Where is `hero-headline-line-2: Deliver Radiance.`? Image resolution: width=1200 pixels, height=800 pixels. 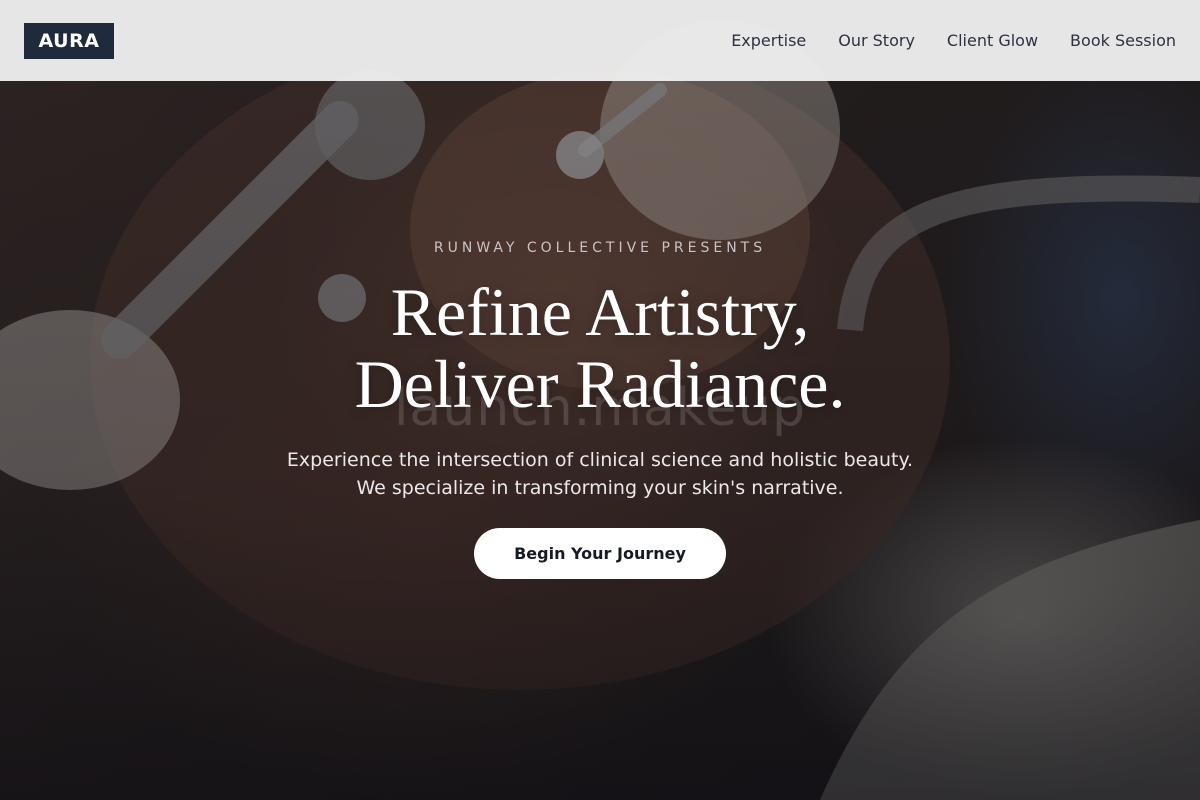 hero-headline-line-2: Deliver Radiance. is located at coordinates (600, 384).